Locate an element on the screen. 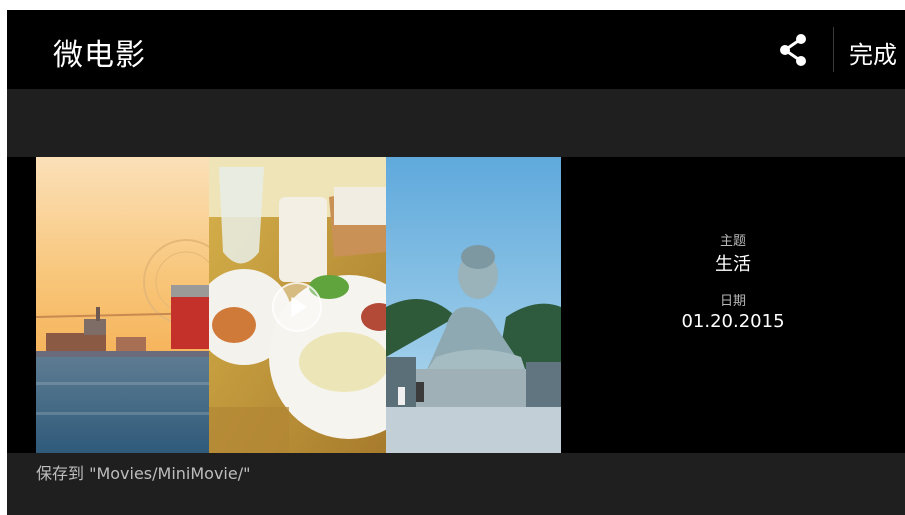  date-label: 日期 is located at coordinates (732, 301).